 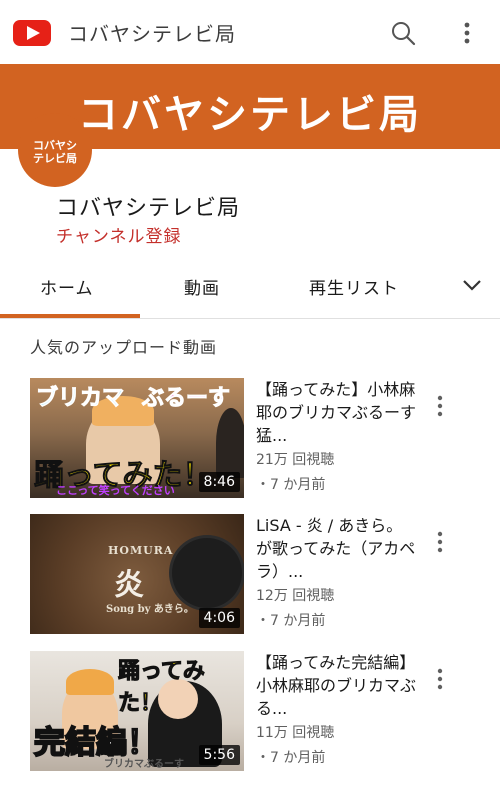 I want to click on thumbnail-caption: ぶるーす, so click(x=186, y=399).